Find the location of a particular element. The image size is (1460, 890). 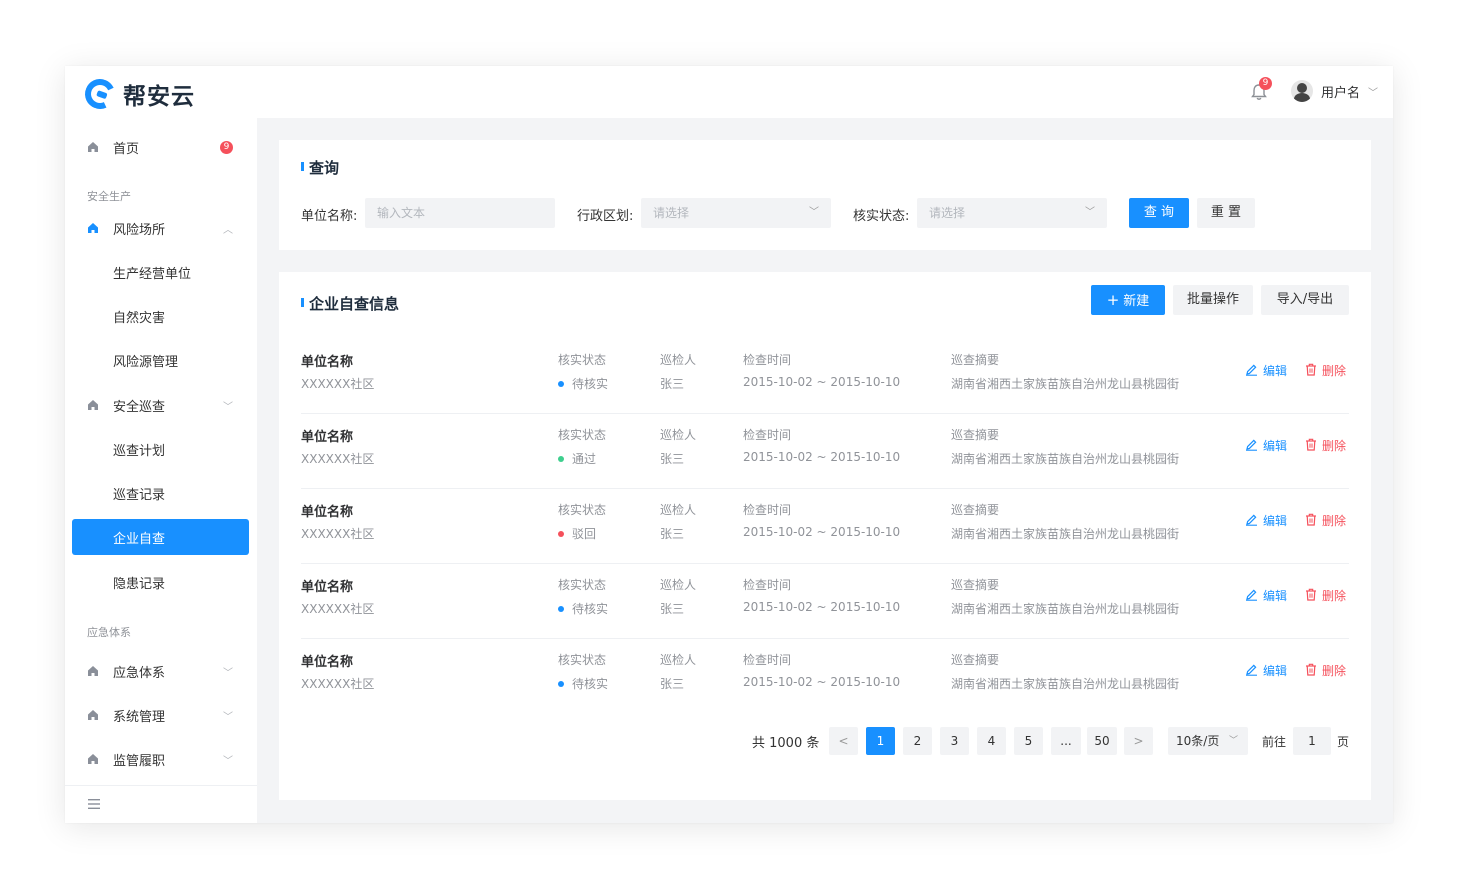

sidebar-subitem: 生产经营单位 is located at coordinates (161, 272).